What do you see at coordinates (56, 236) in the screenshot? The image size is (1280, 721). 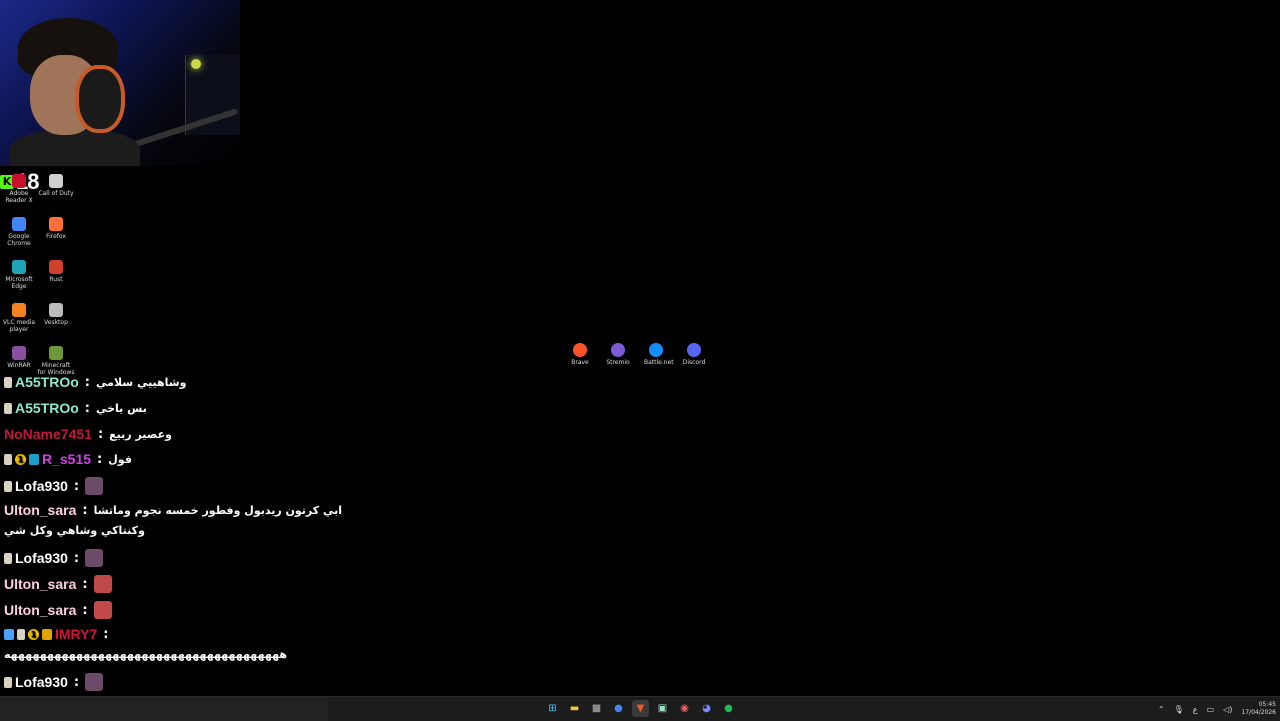 I see `shortcut-label: Firefox` at bounding box center [56, 236].